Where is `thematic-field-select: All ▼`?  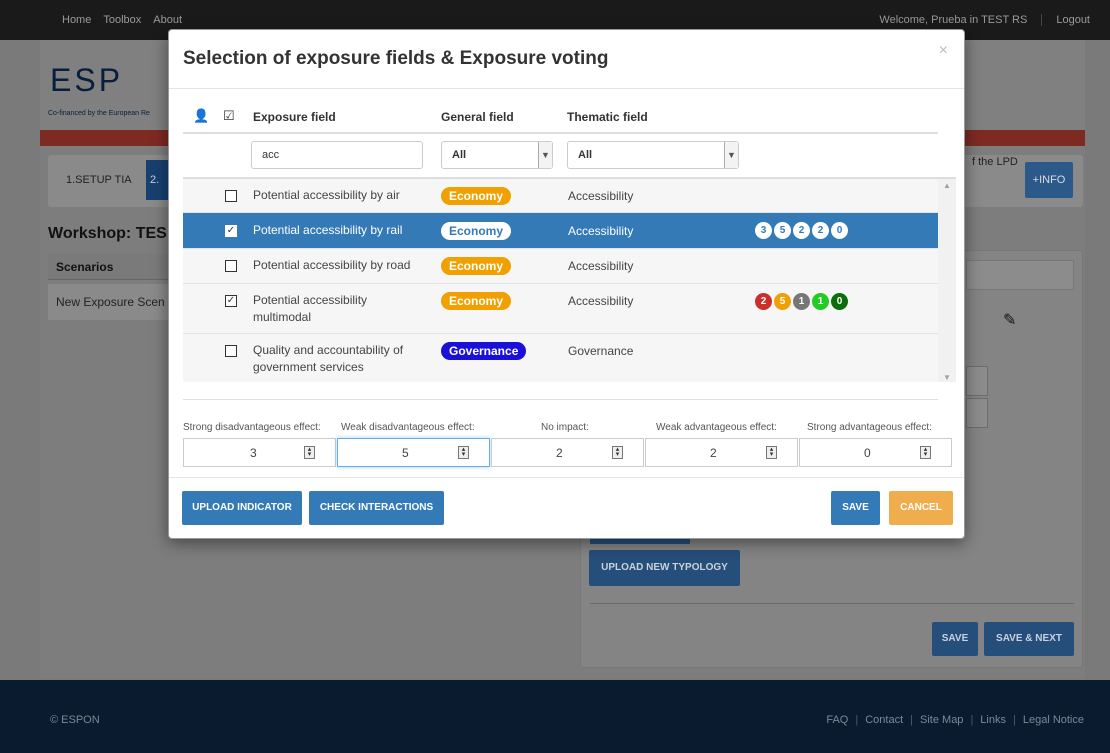
thematic-field-select: All ▼ is located at coordinates (653, 155).